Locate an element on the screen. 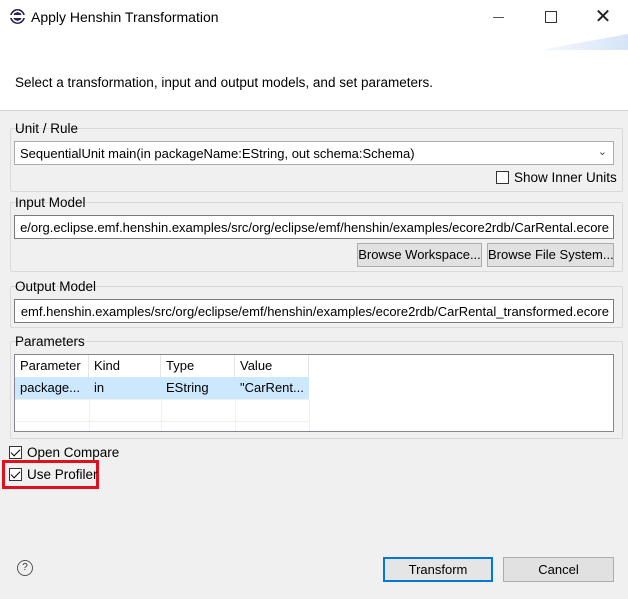 The image size is (628, 599). cell-type: EString is located at coordinates (187, 387).